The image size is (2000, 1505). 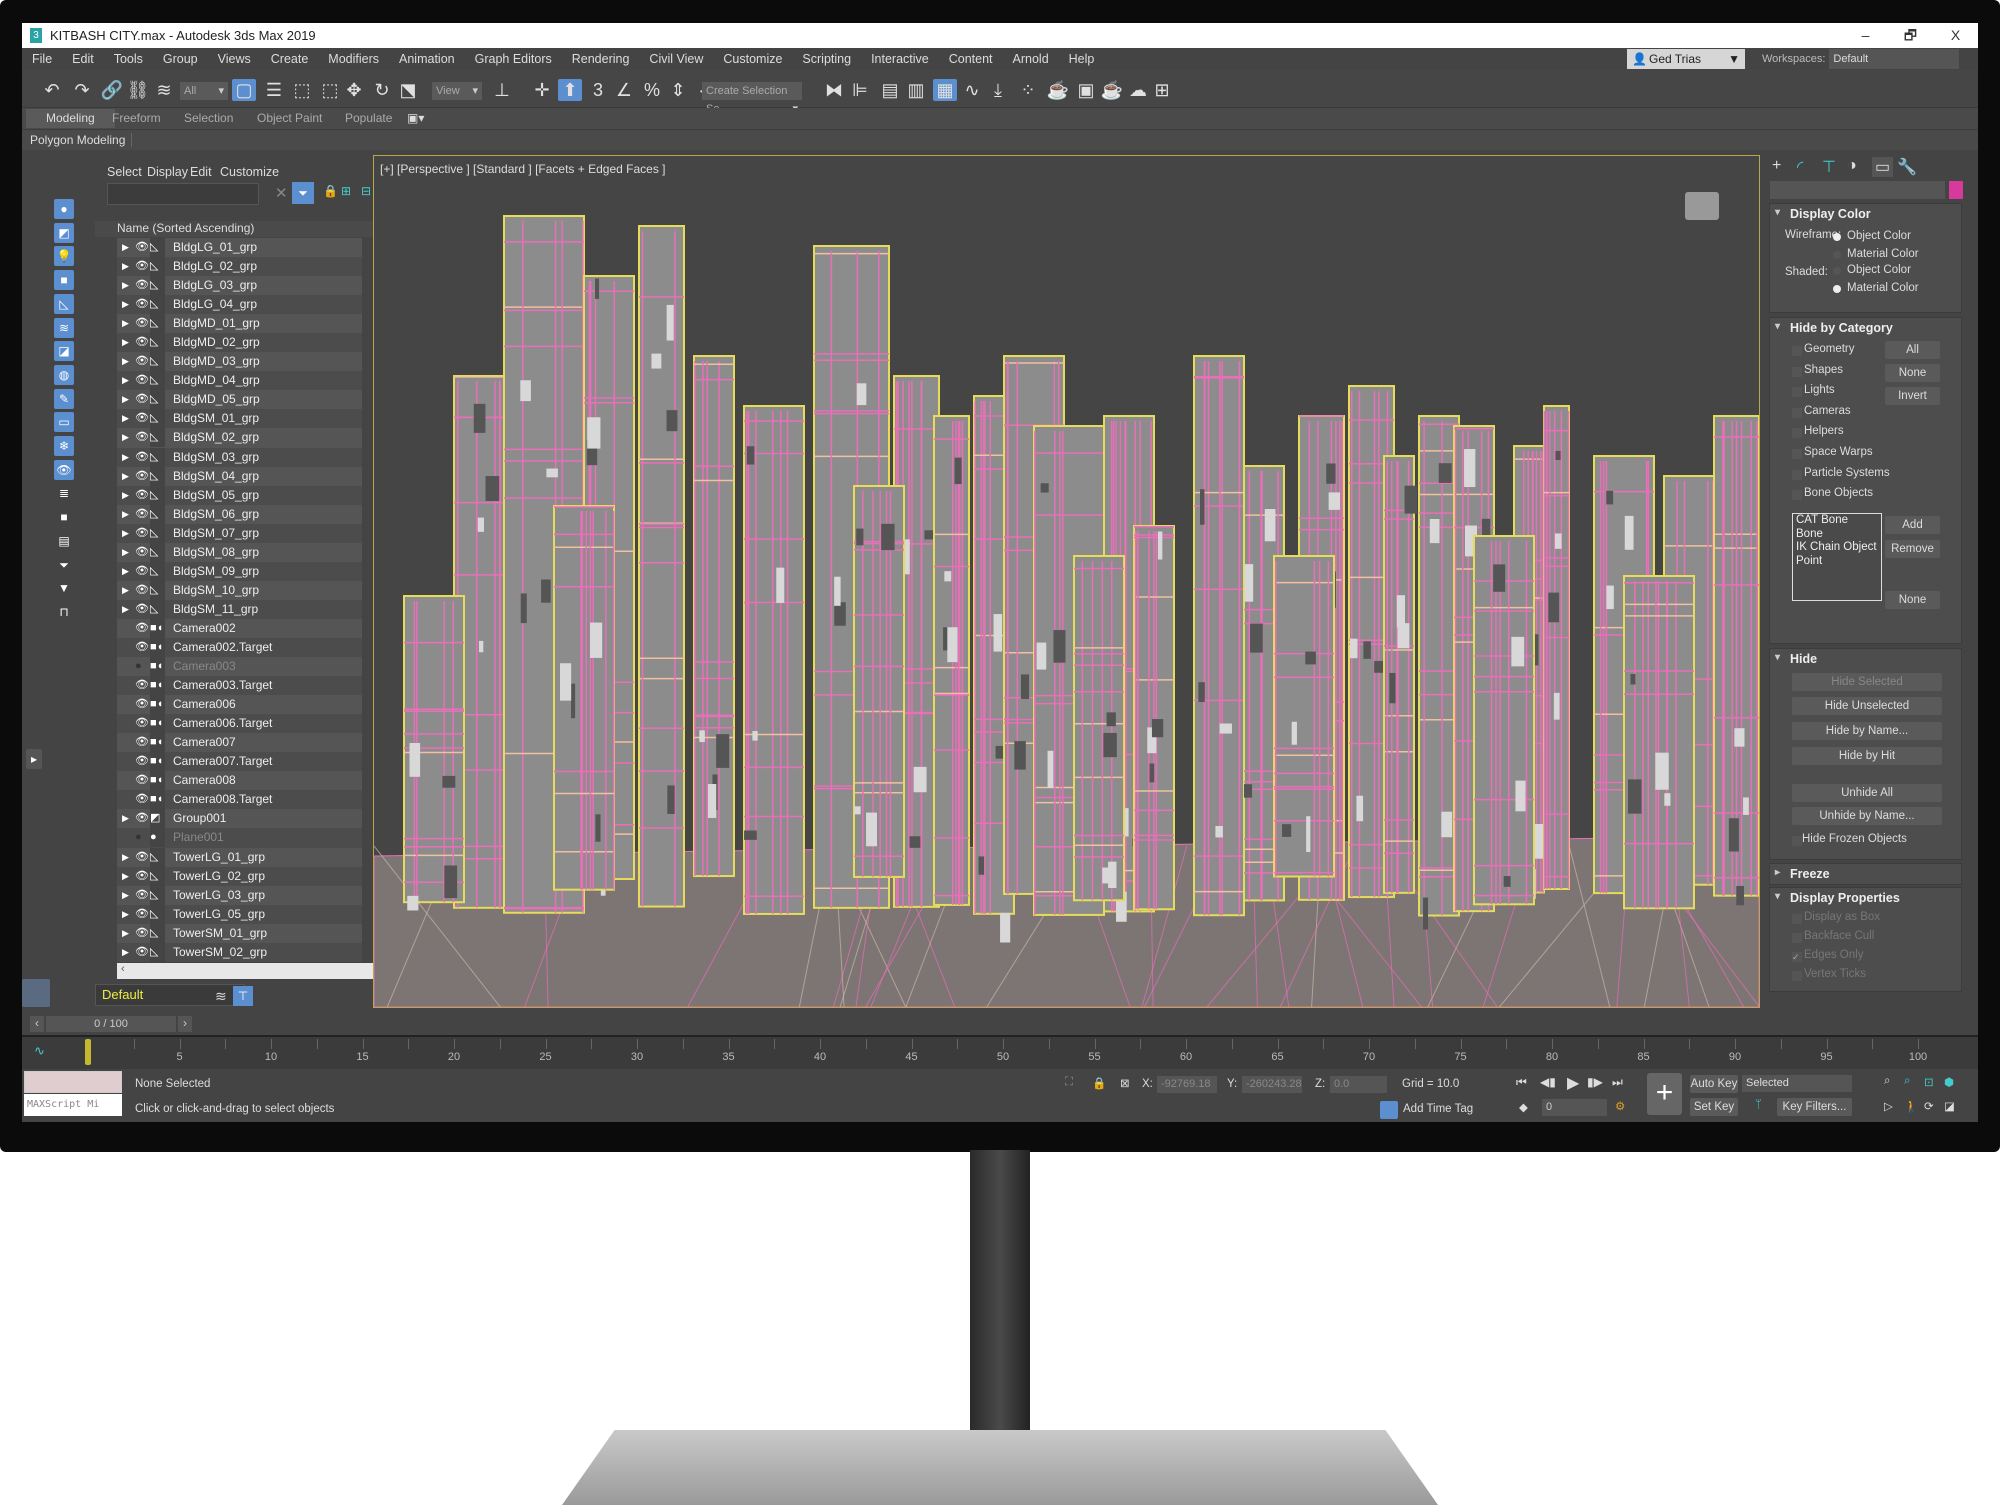 I want to click on ribbon-tab-modeling: Modeling, so click(x=70, y=118).